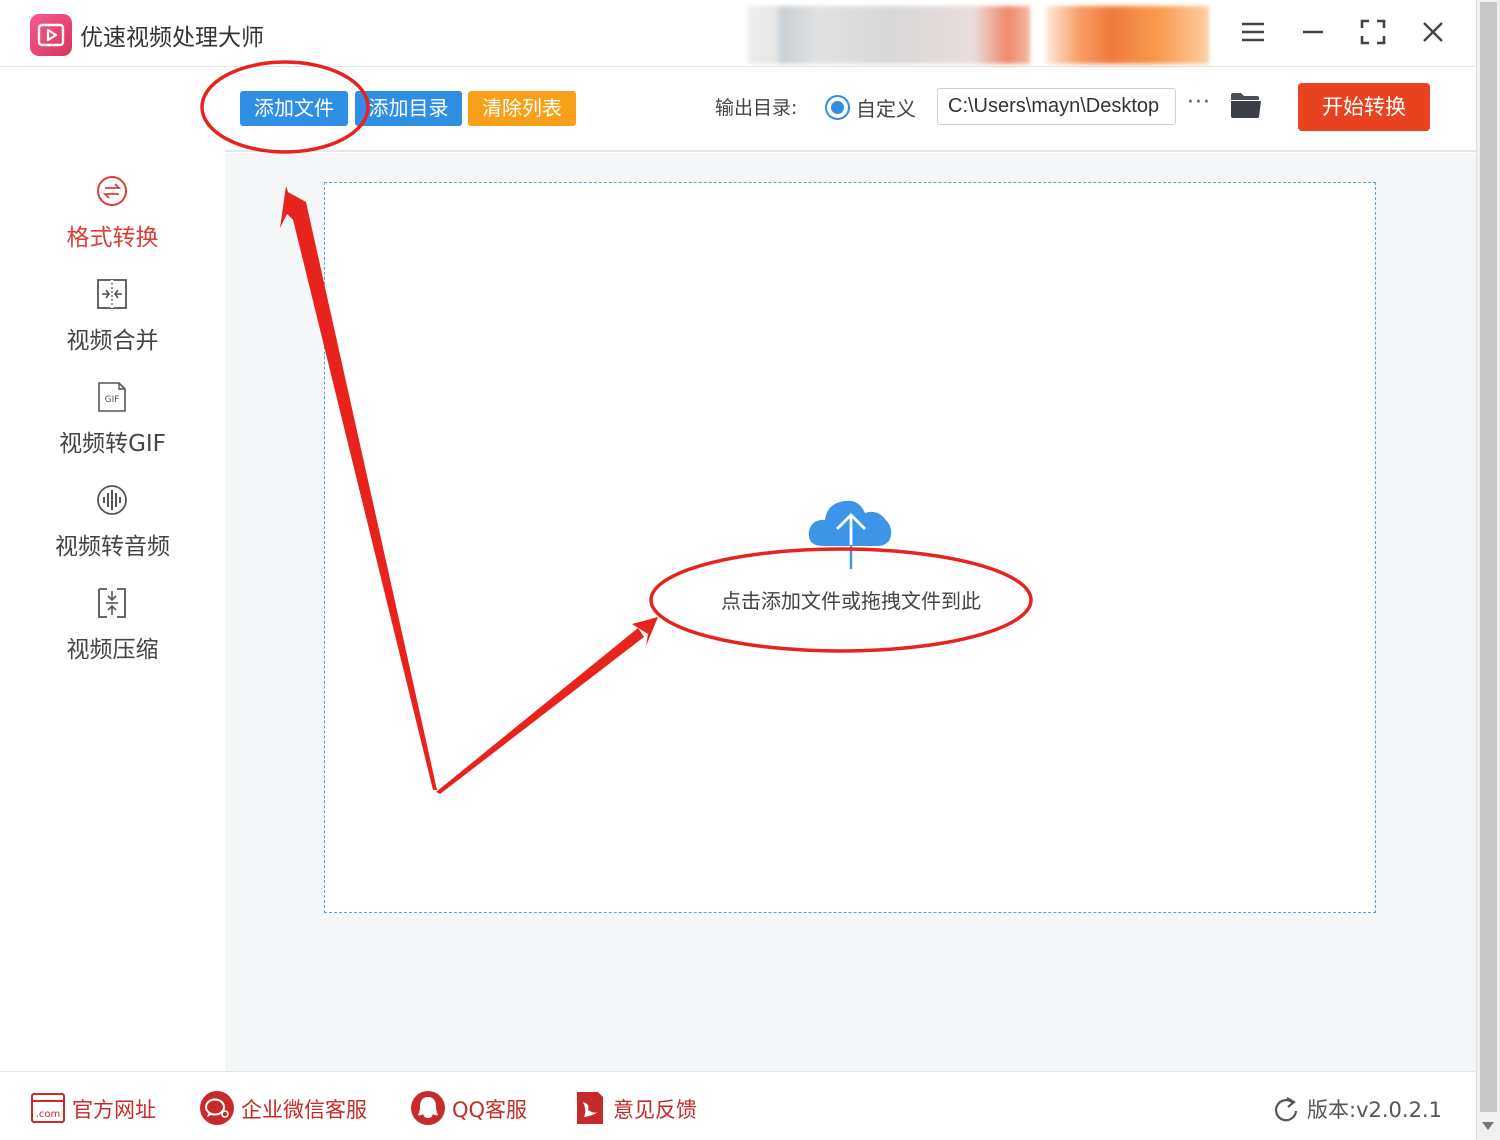 Image resolution: width=1500 pixels, height=1140 pixels. What do you see at coordinates (112, 547) in the screenshot?
I see `sidebar-item-label: 视频转音频` at bounding box center [112, 547].